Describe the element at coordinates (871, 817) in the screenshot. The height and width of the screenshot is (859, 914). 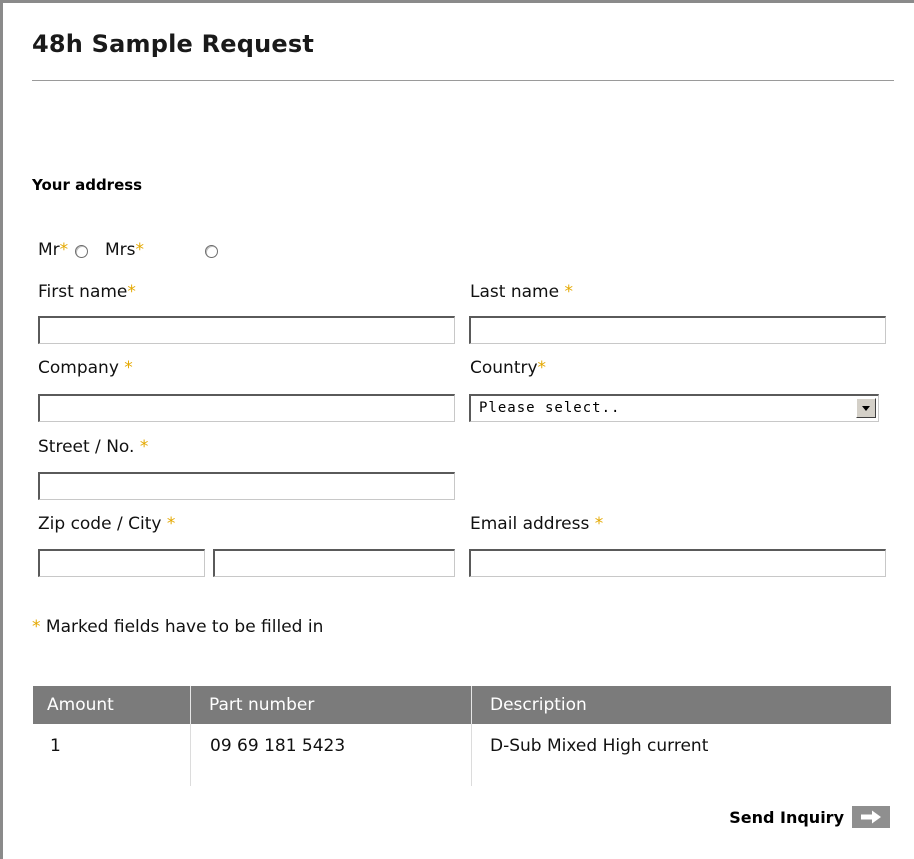
I see `arrow-right-icon` at that location.